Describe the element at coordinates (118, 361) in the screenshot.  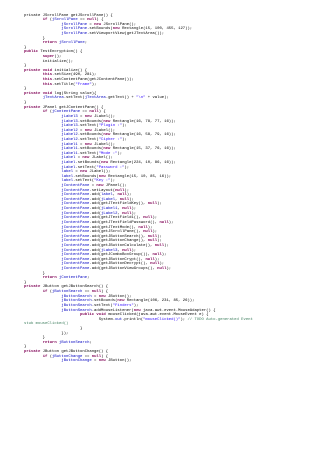
I see `code-token: JButton();` at that location.